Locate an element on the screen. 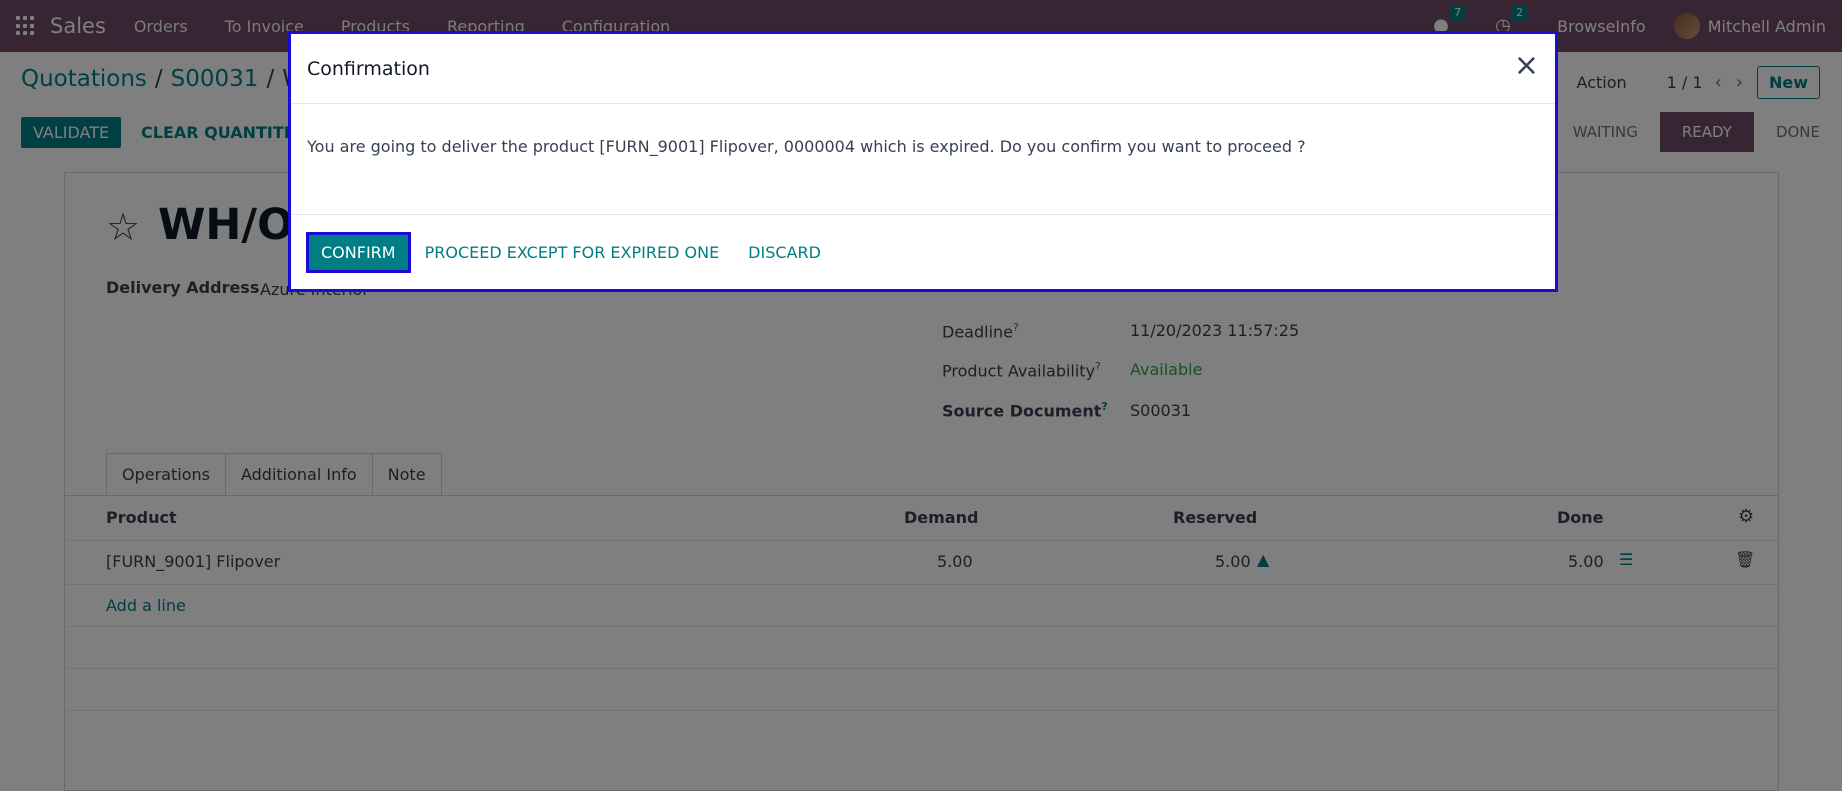  dialog-title: Confirmation is located at coordinates (368, 68).